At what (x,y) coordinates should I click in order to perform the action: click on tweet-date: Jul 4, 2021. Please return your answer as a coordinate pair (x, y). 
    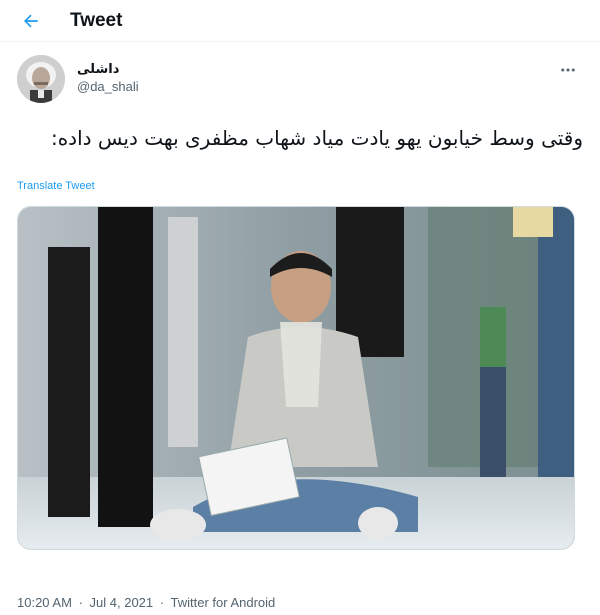
    Looking at the image, I should click on (122, 602).